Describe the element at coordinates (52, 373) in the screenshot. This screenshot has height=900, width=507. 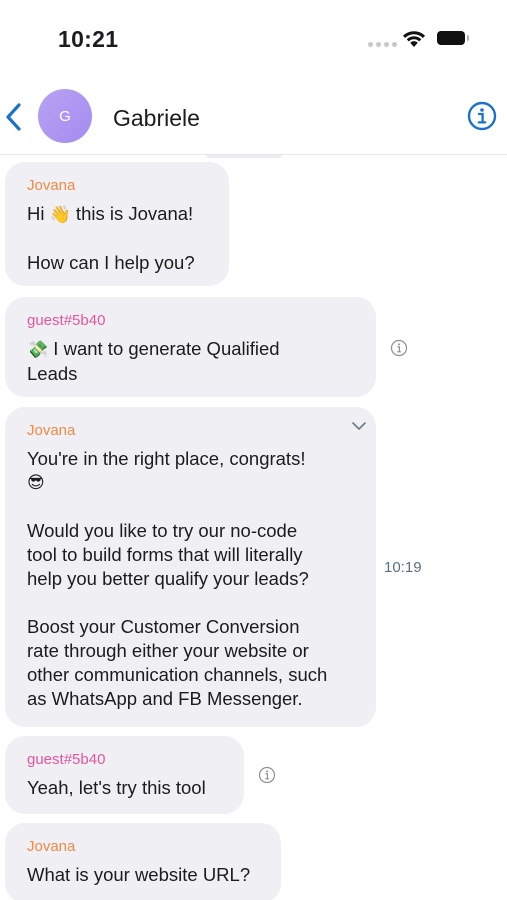
I see `message-text: Leads` at that location.